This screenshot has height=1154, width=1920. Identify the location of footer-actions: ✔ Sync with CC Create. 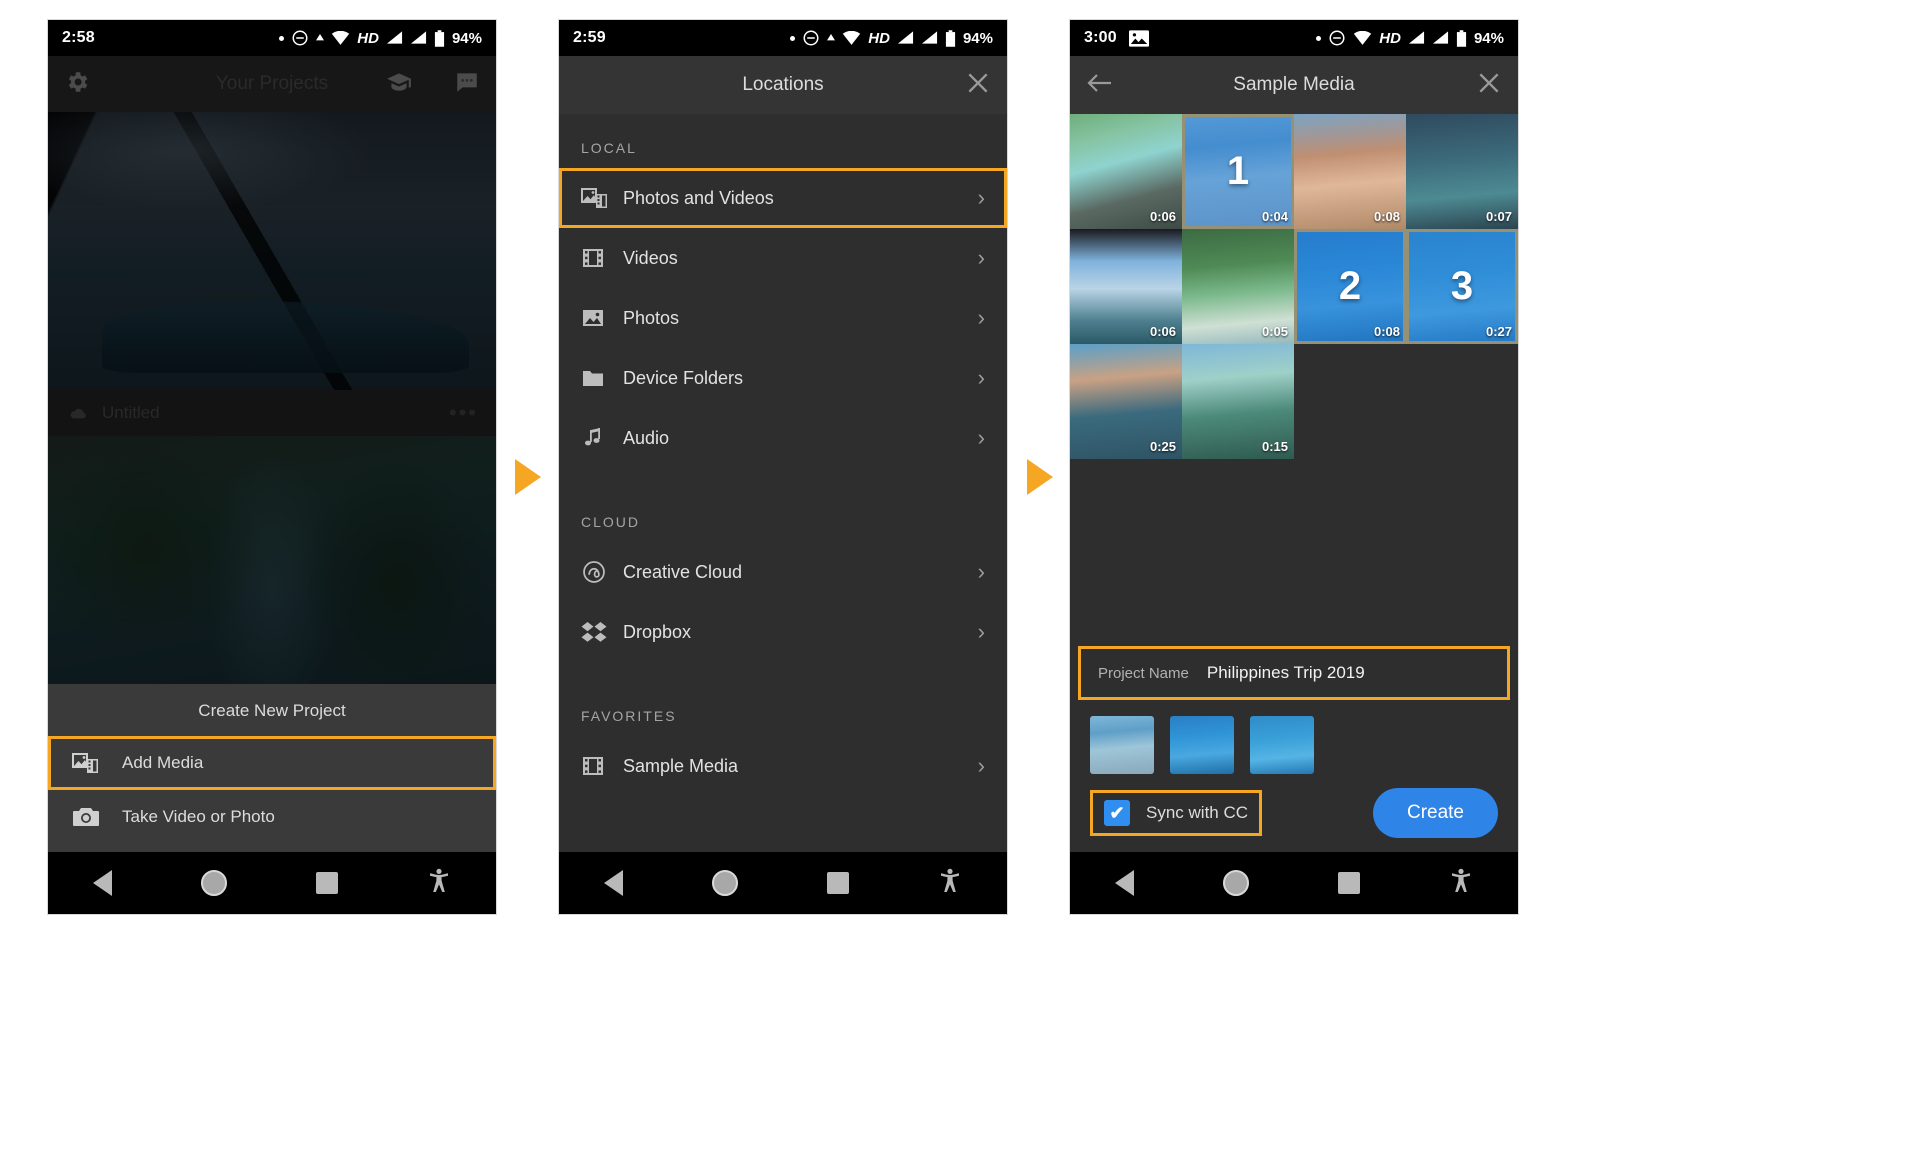
(1294, 820).